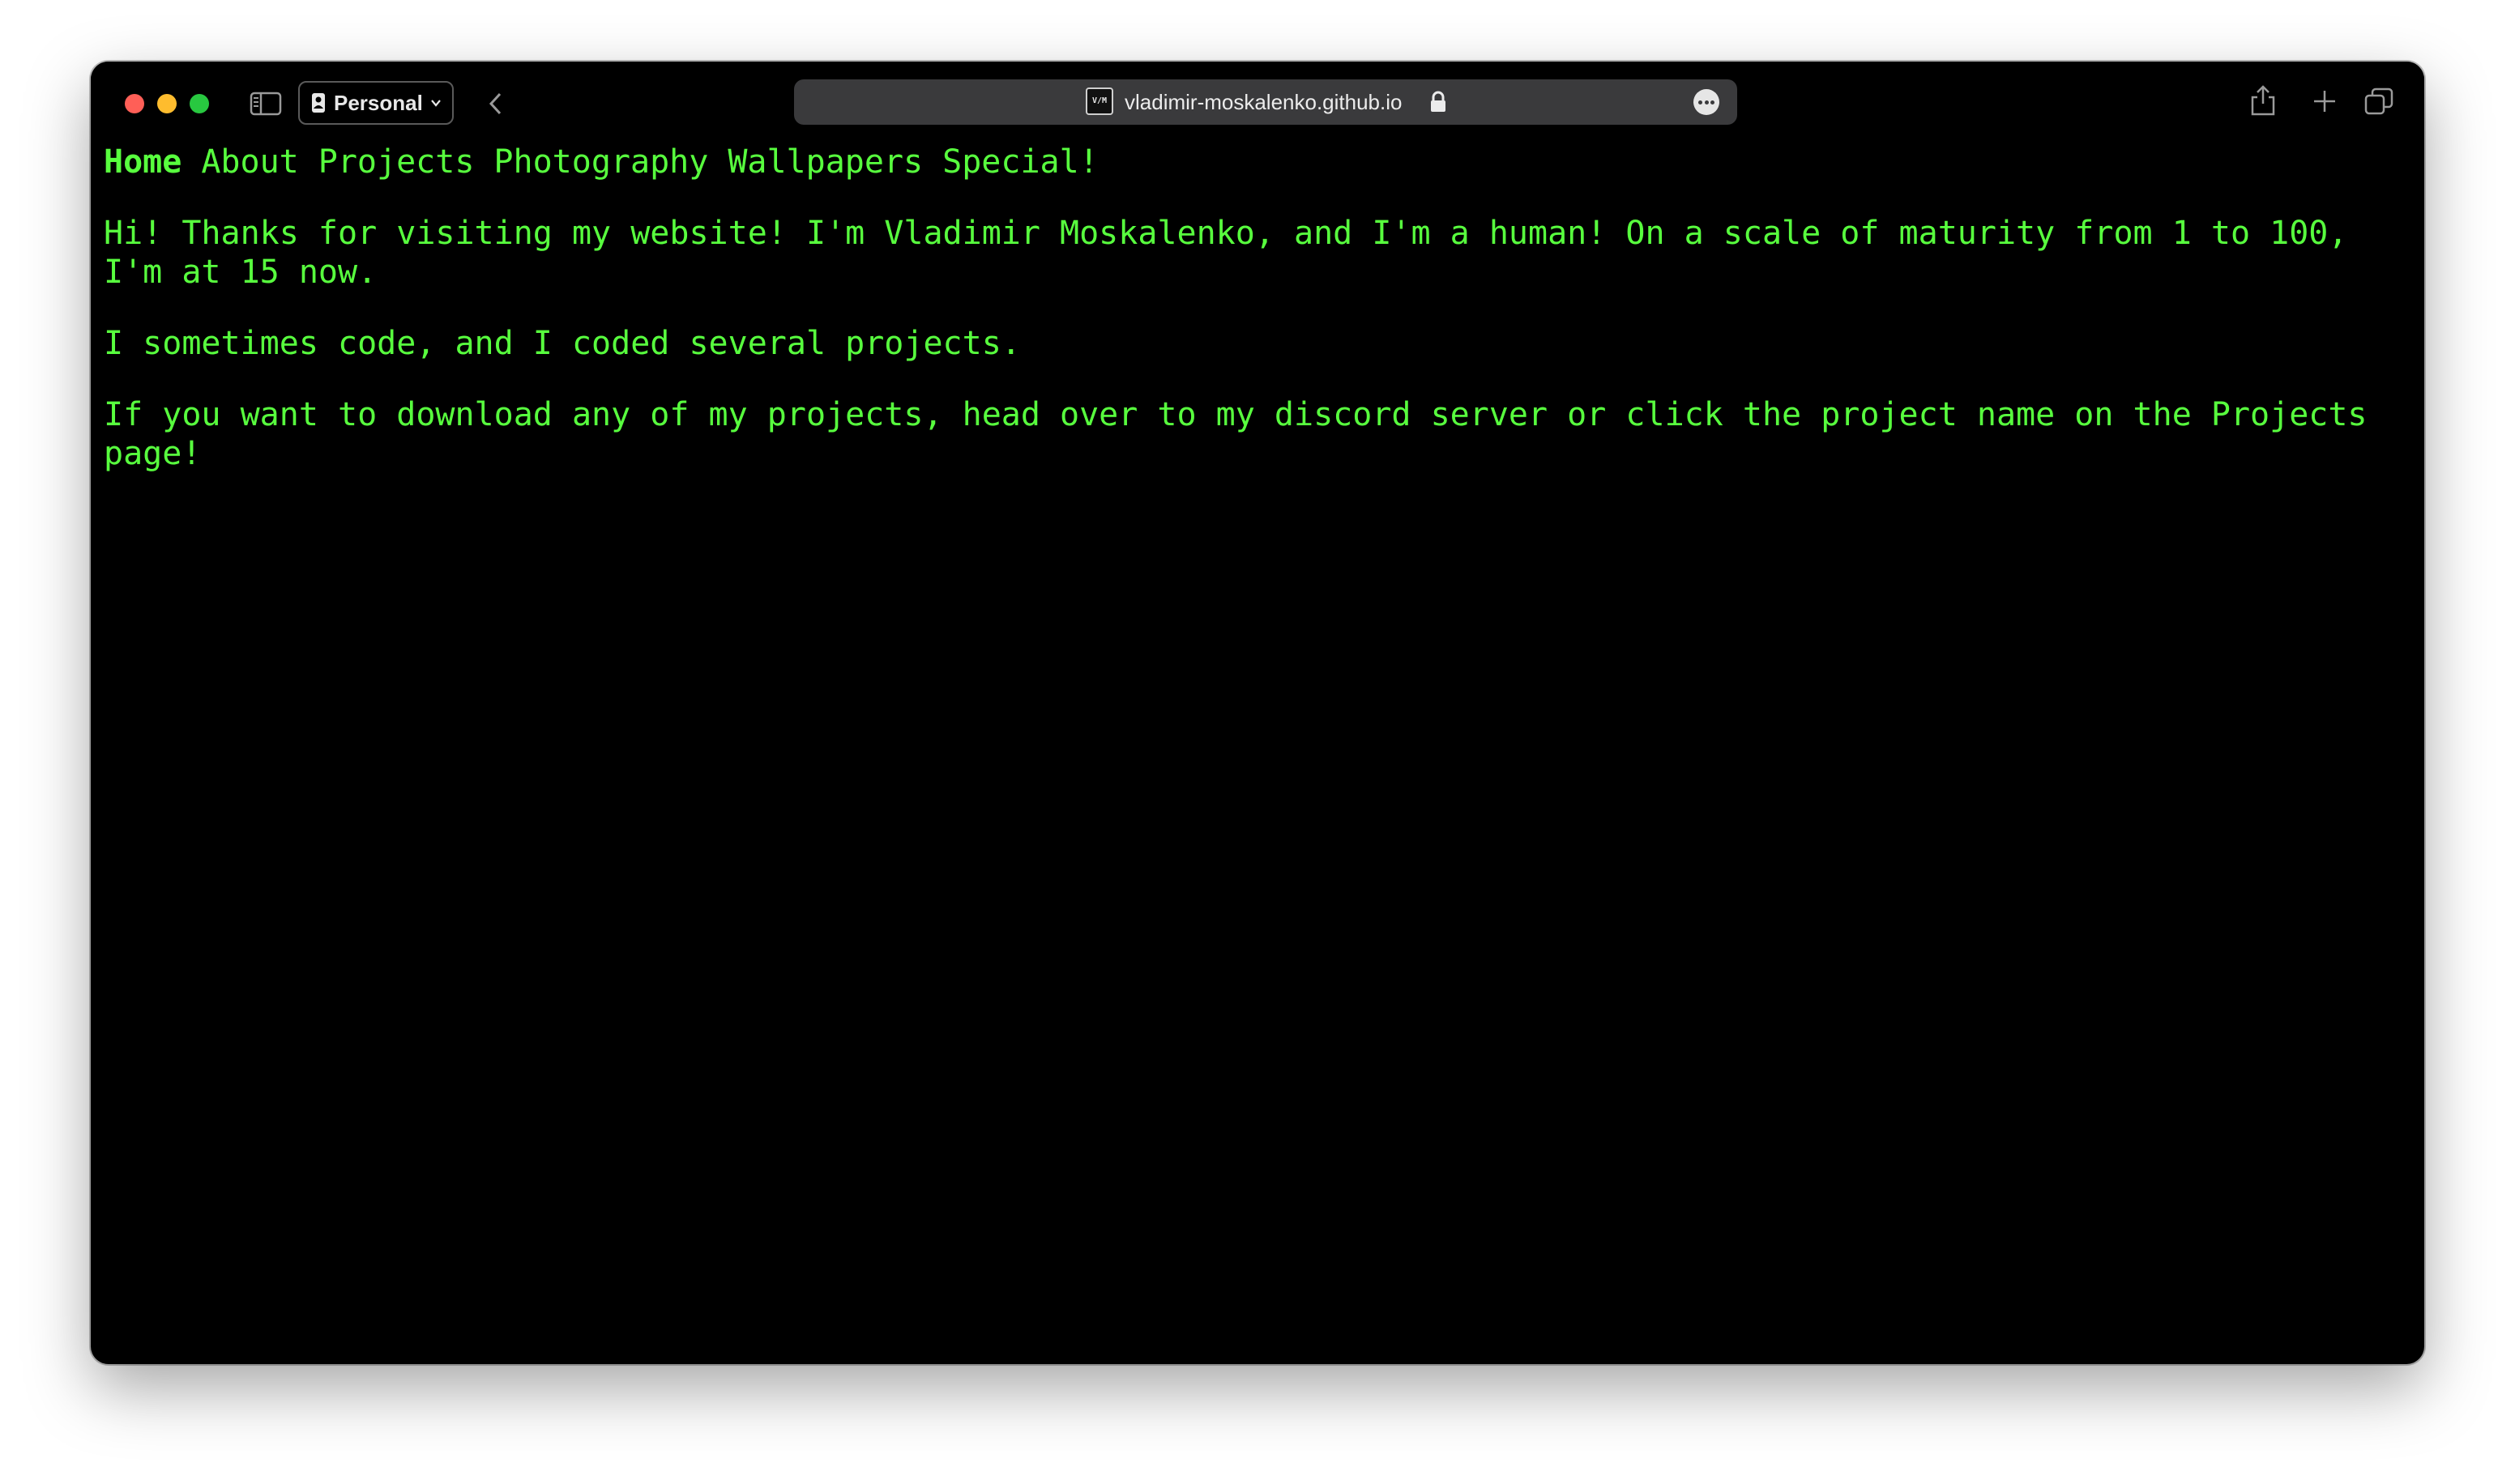 Image resolution: width=2515 pixels, height=1484 pixels. I want to click on tab-overview-icon, so click(2378, 101).